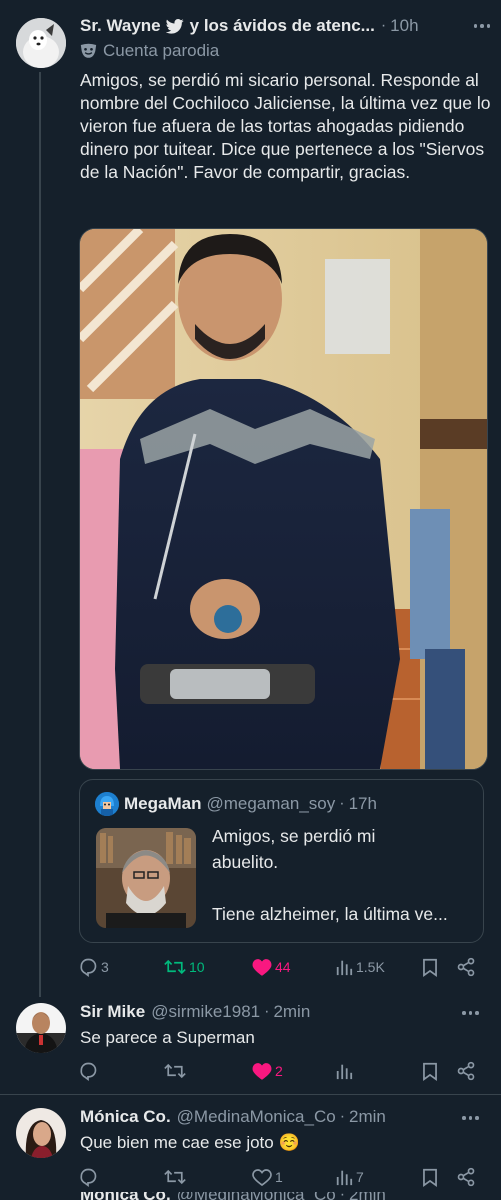 This screenshot has width=501, height=1200. Describe the element at coordinates (40, 534) in the screenshot. I see `thread-line` at that location.